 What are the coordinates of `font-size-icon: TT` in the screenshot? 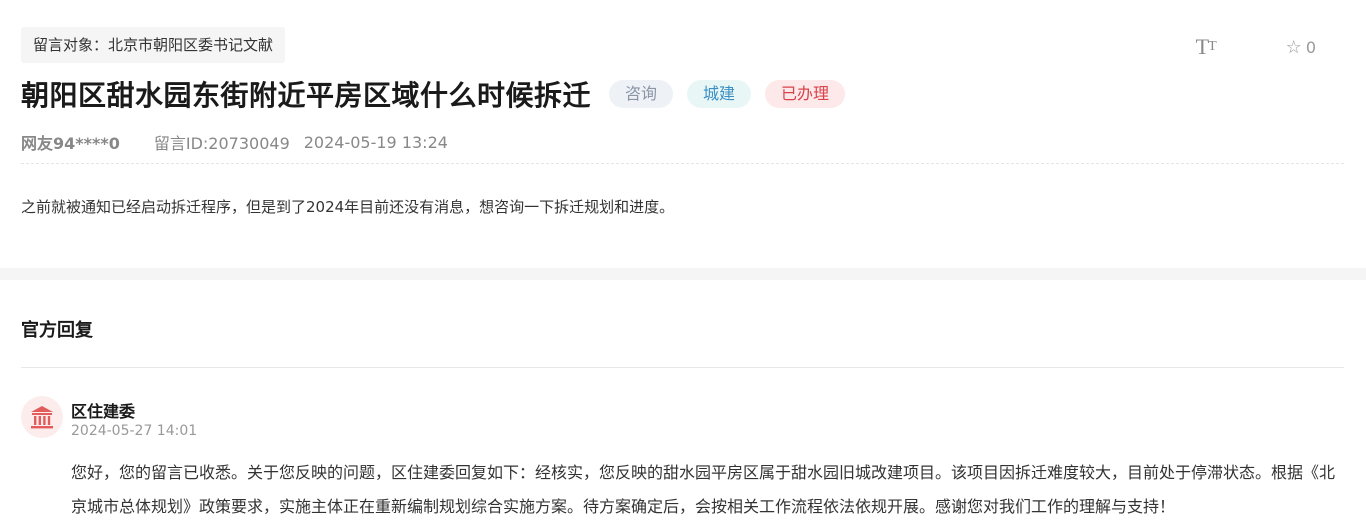 It's located at (1206, 47).